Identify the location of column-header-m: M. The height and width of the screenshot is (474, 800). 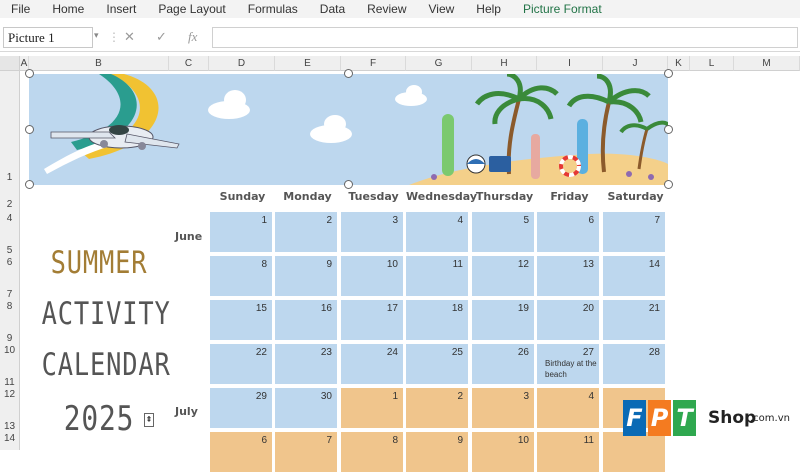
(767, 63).